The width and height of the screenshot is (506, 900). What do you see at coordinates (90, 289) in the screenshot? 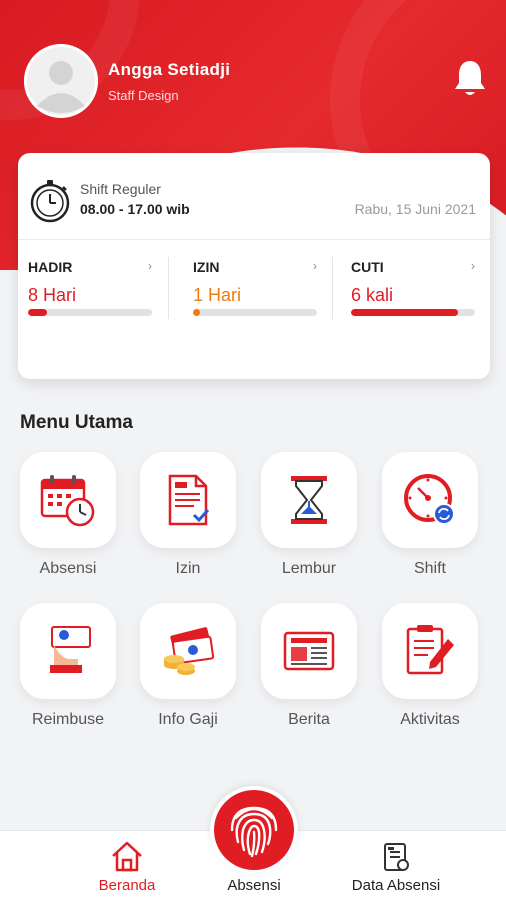
I see `stat-hadir: HADIR › 8 Hari` at bounding box center [90, 289].